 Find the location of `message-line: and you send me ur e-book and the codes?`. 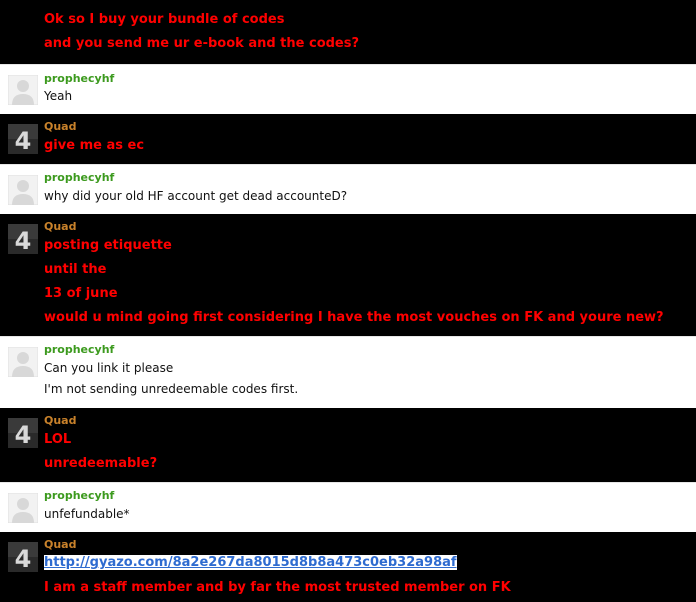

message-line: and you send me ur e-book and the codes? is located at coordinates (202, 43).